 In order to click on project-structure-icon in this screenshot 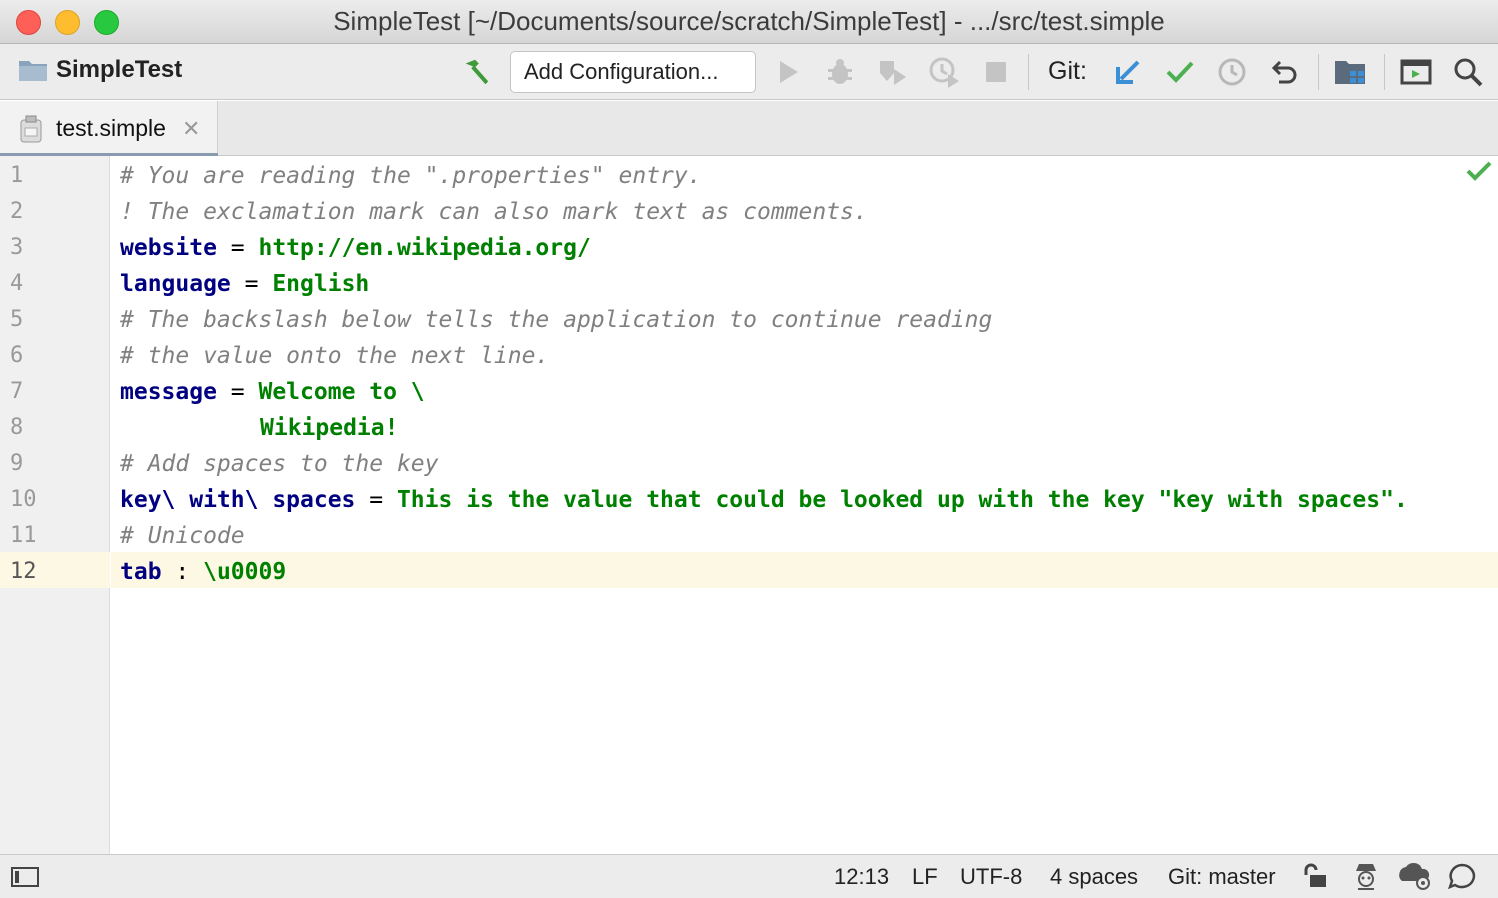, I will do `click(1350, 72)`.